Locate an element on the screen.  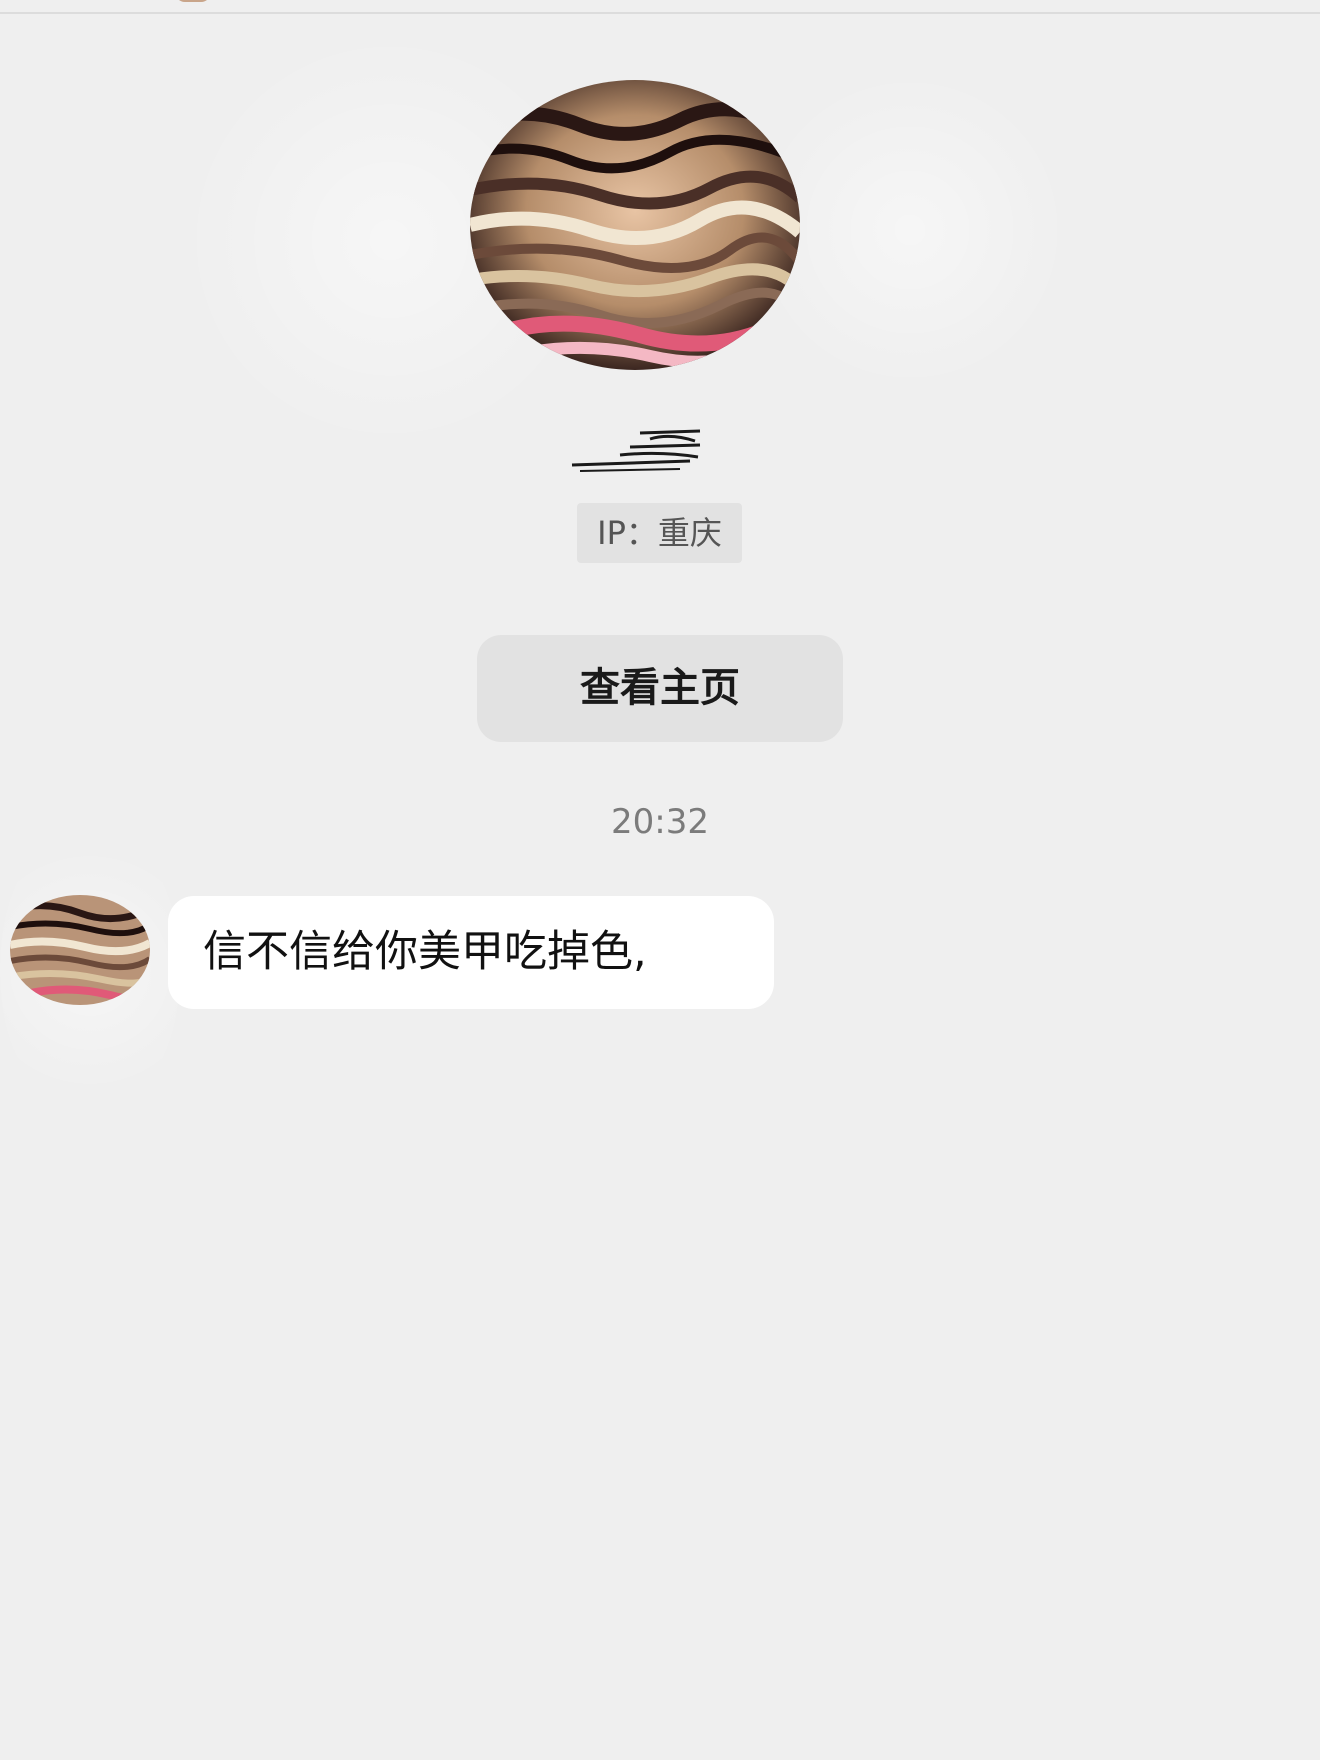
view-profile-button: 查看主页 is located at coordinates (660, 688).